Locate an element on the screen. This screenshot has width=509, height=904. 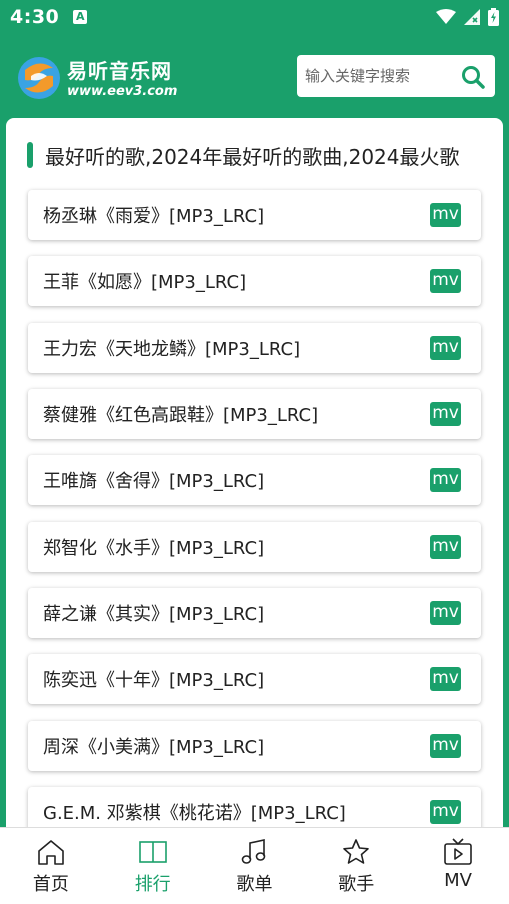
section-header: 最好听的歌,2024年最好听的歌曲,2024最火歌 is located at coordinates (265, 155).